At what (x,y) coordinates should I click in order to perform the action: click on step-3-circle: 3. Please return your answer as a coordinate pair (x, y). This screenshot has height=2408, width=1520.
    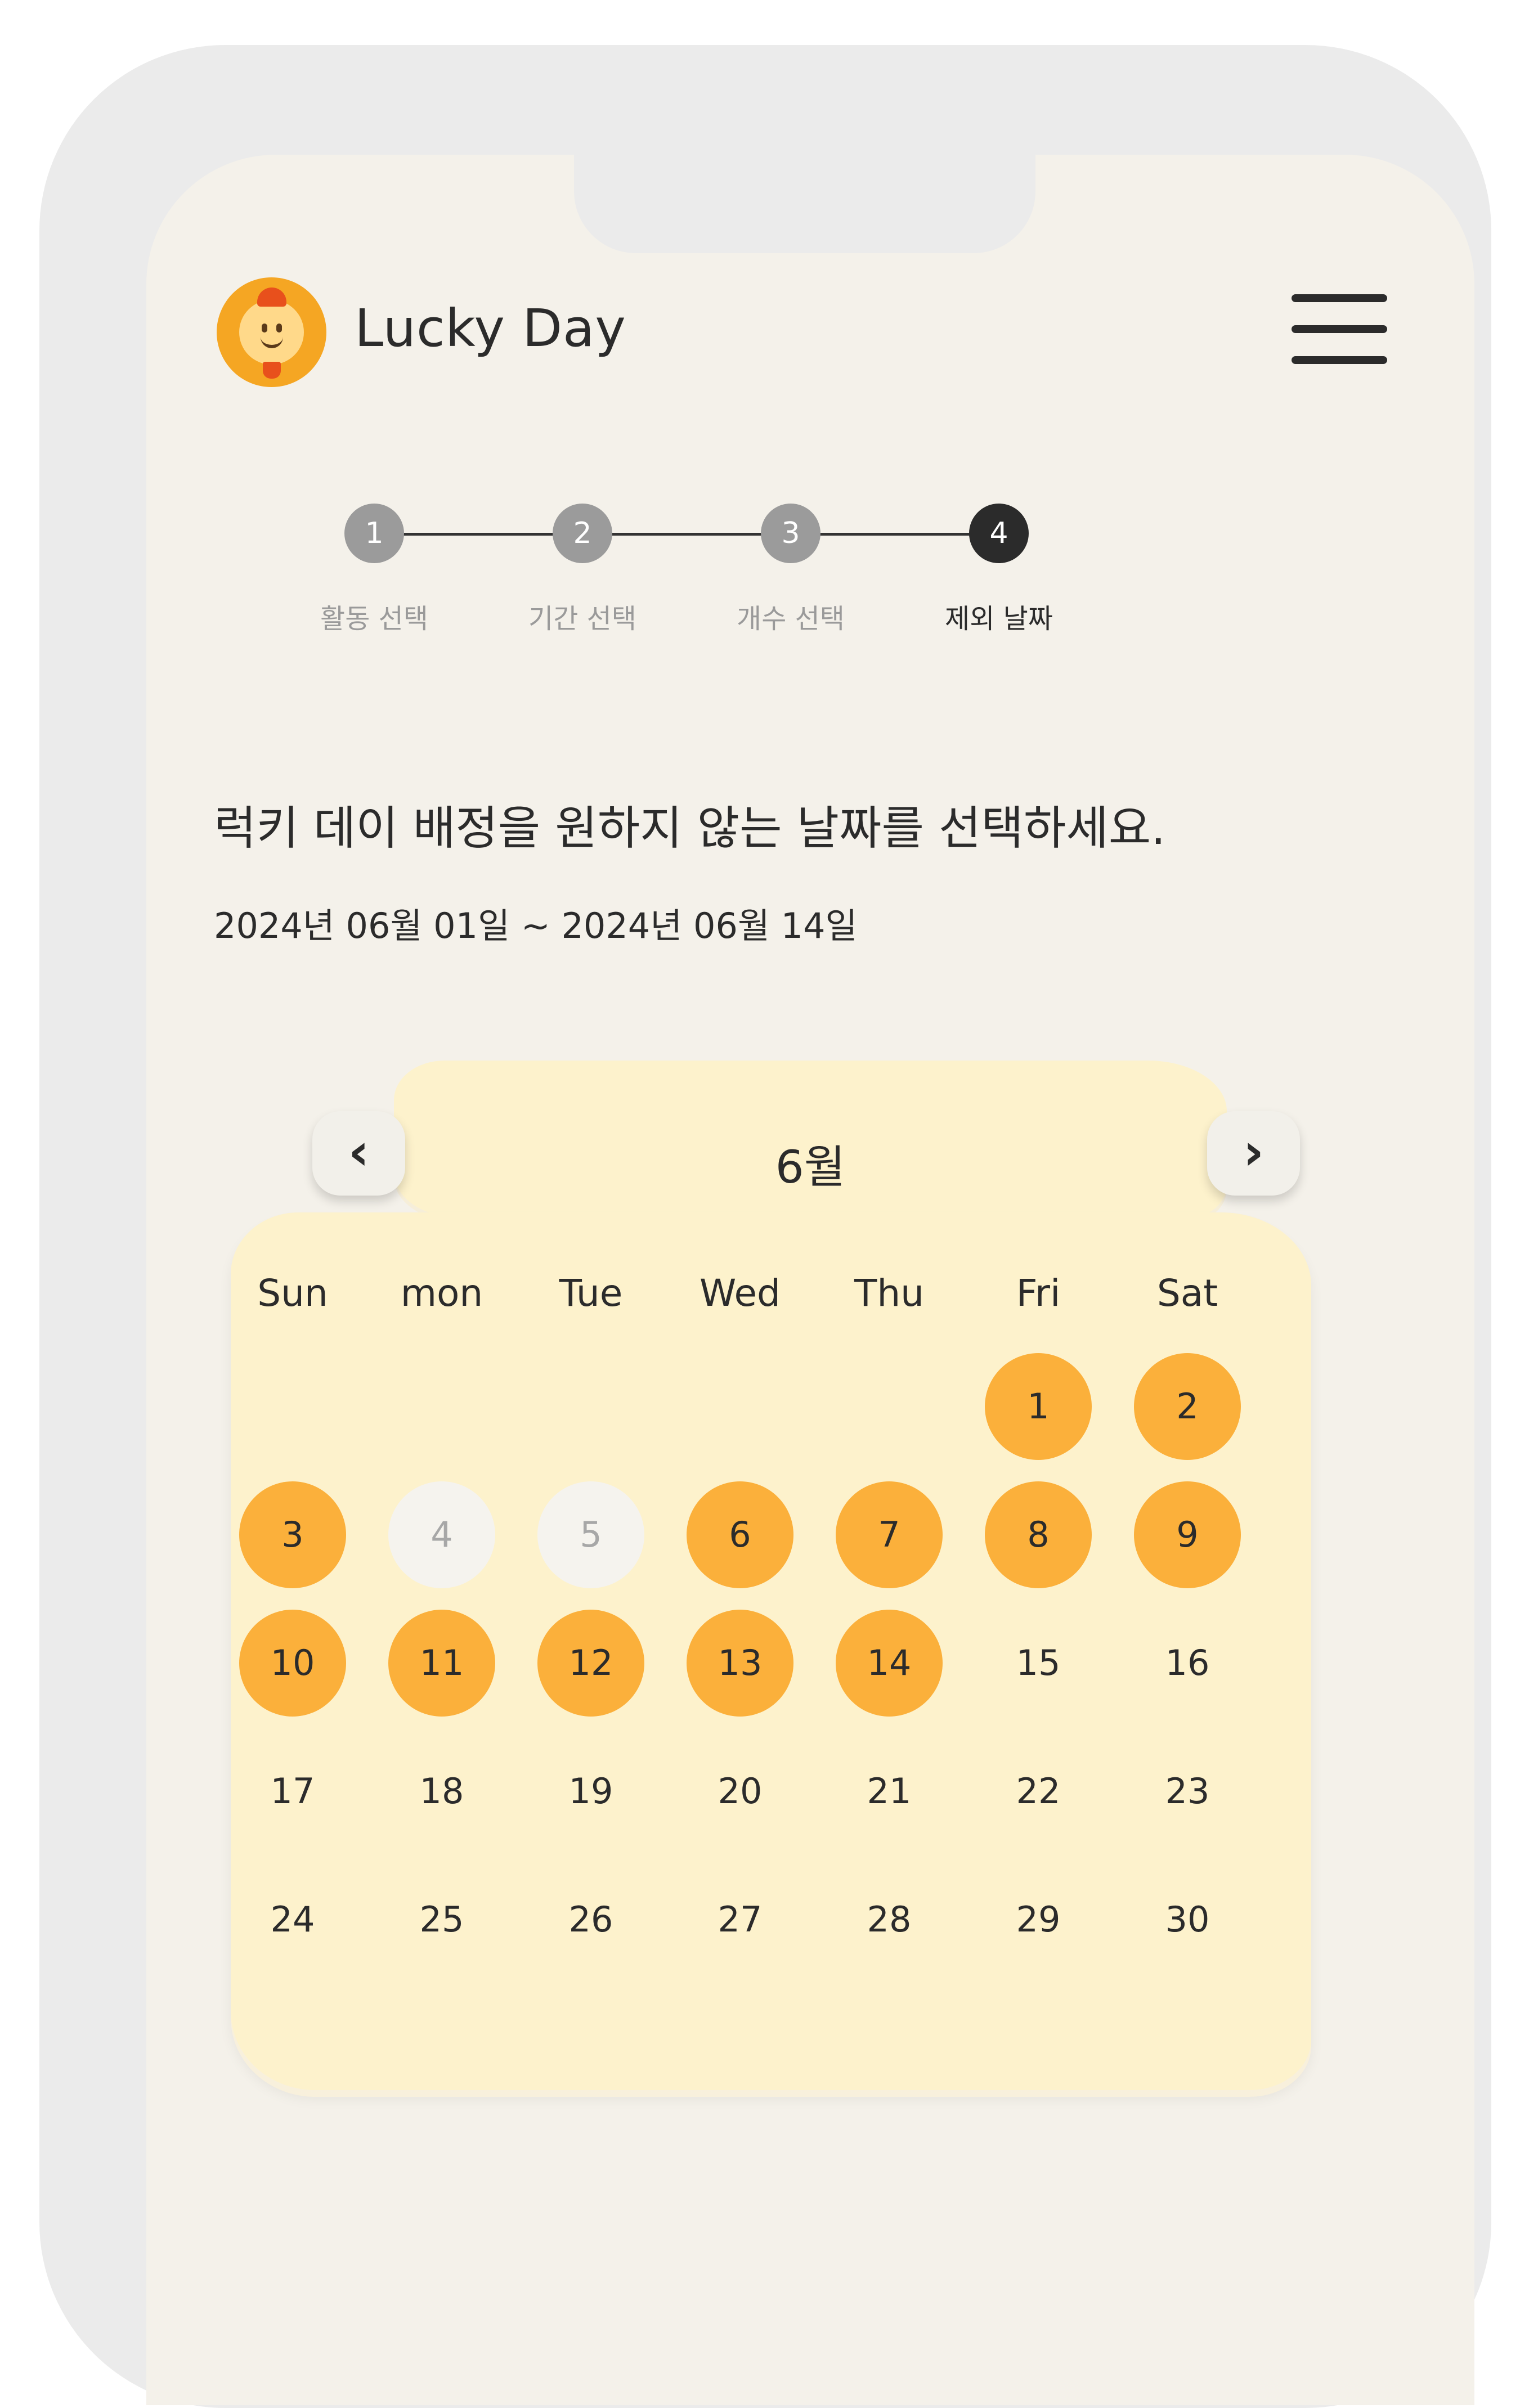
    Looking at the image, I should click on (790, 533).